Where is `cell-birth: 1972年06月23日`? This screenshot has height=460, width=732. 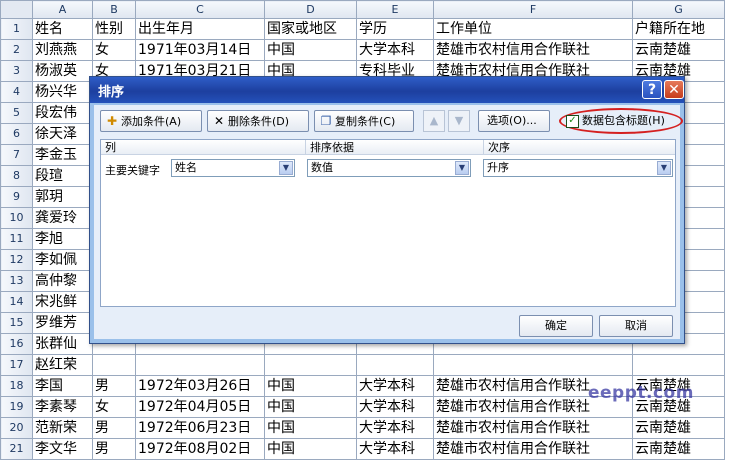
cell-birth: 1972年06月23日 is located at coordinates (200, 428).